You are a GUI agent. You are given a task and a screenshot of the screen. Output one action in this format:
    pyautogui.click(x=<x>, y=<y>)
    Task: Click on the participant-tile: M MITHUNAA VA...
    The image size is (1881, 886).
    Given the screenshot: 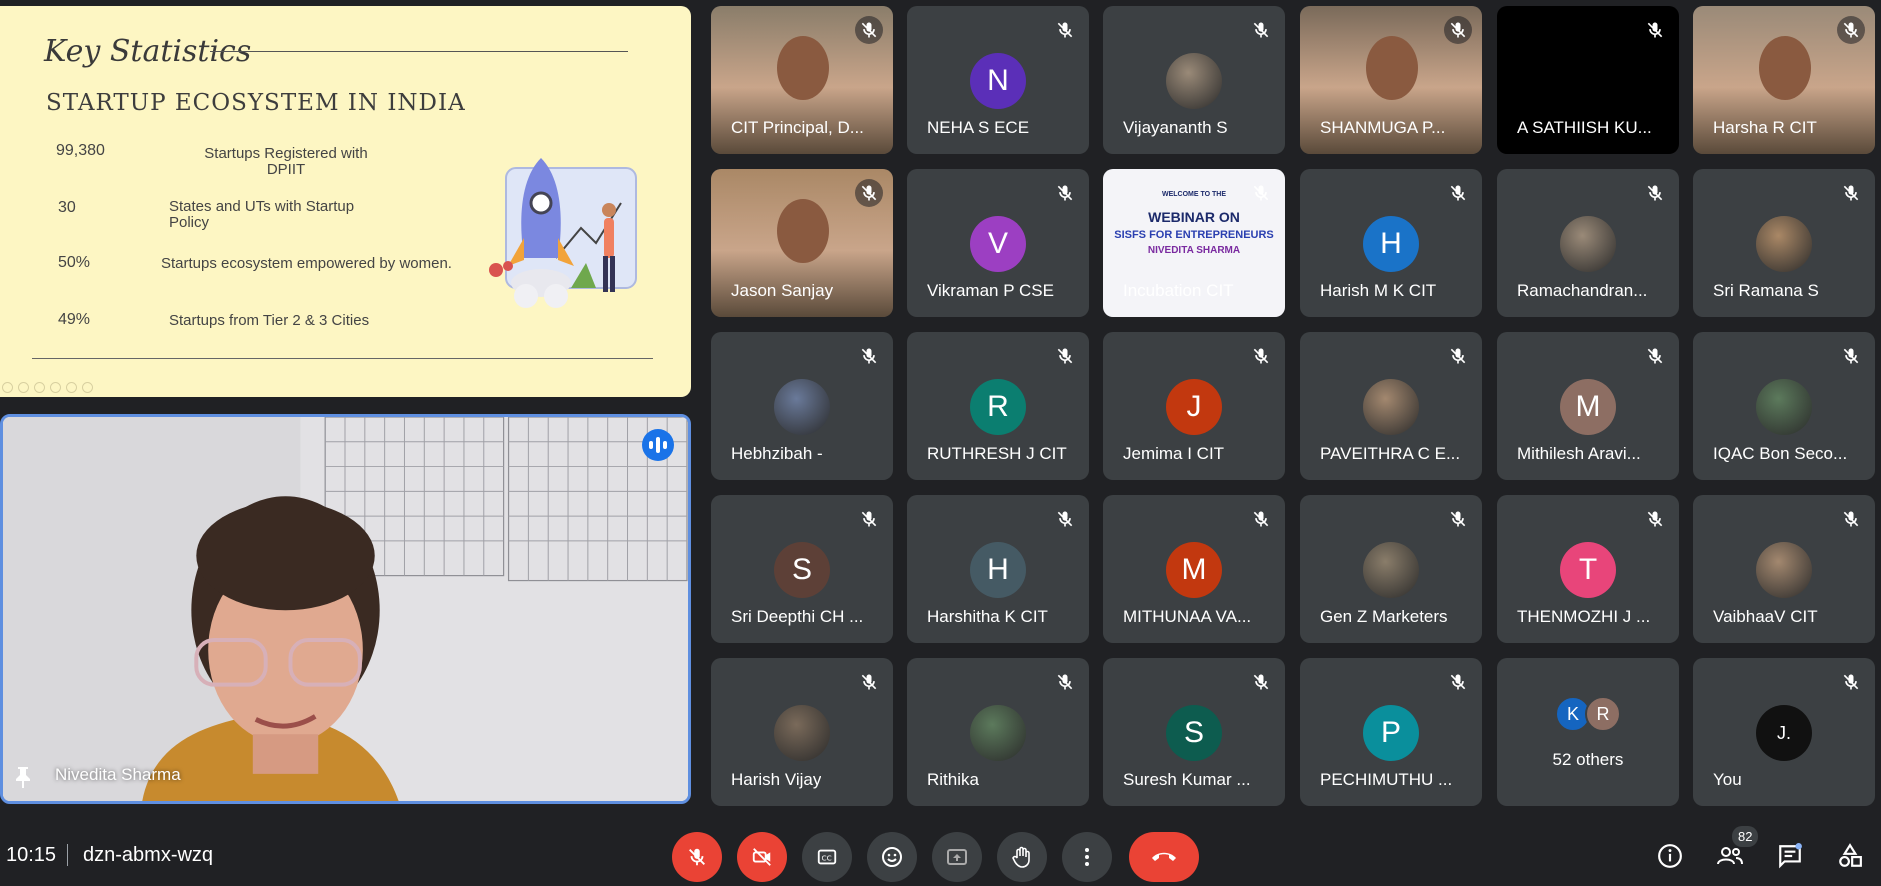 What is the action you would take?
    pyautogui.click(x=1194, y=569)
    